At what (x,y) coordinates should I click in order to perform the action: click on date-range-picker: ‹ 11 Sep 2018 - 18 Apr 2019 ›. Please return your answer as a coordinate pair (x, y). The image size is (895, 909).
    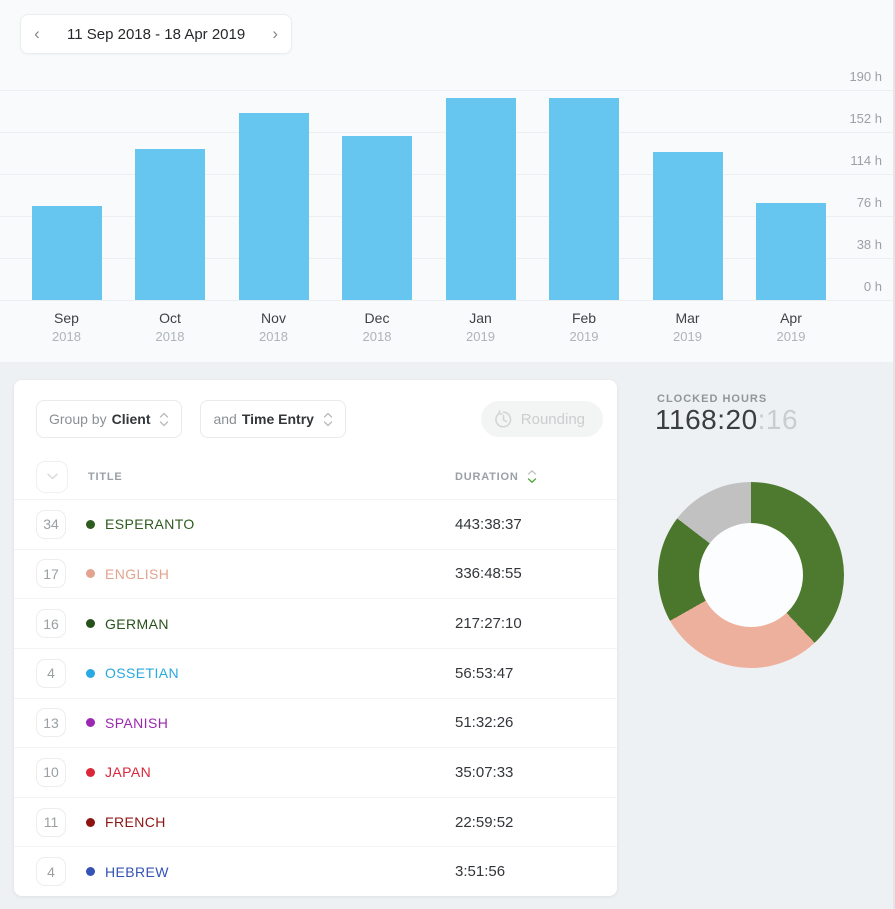
    Looking at the image, I should click on (156, 34).